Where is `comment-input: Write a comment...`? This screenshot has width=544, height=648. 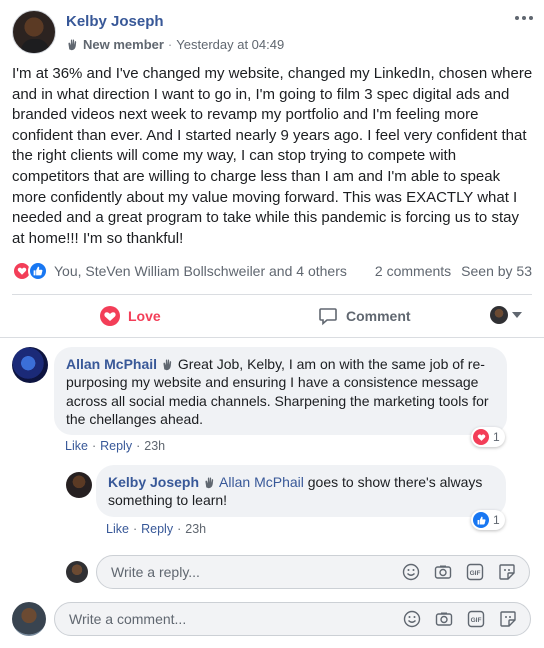
comment-input: Write a comment... is located at coordinates (235, 619).